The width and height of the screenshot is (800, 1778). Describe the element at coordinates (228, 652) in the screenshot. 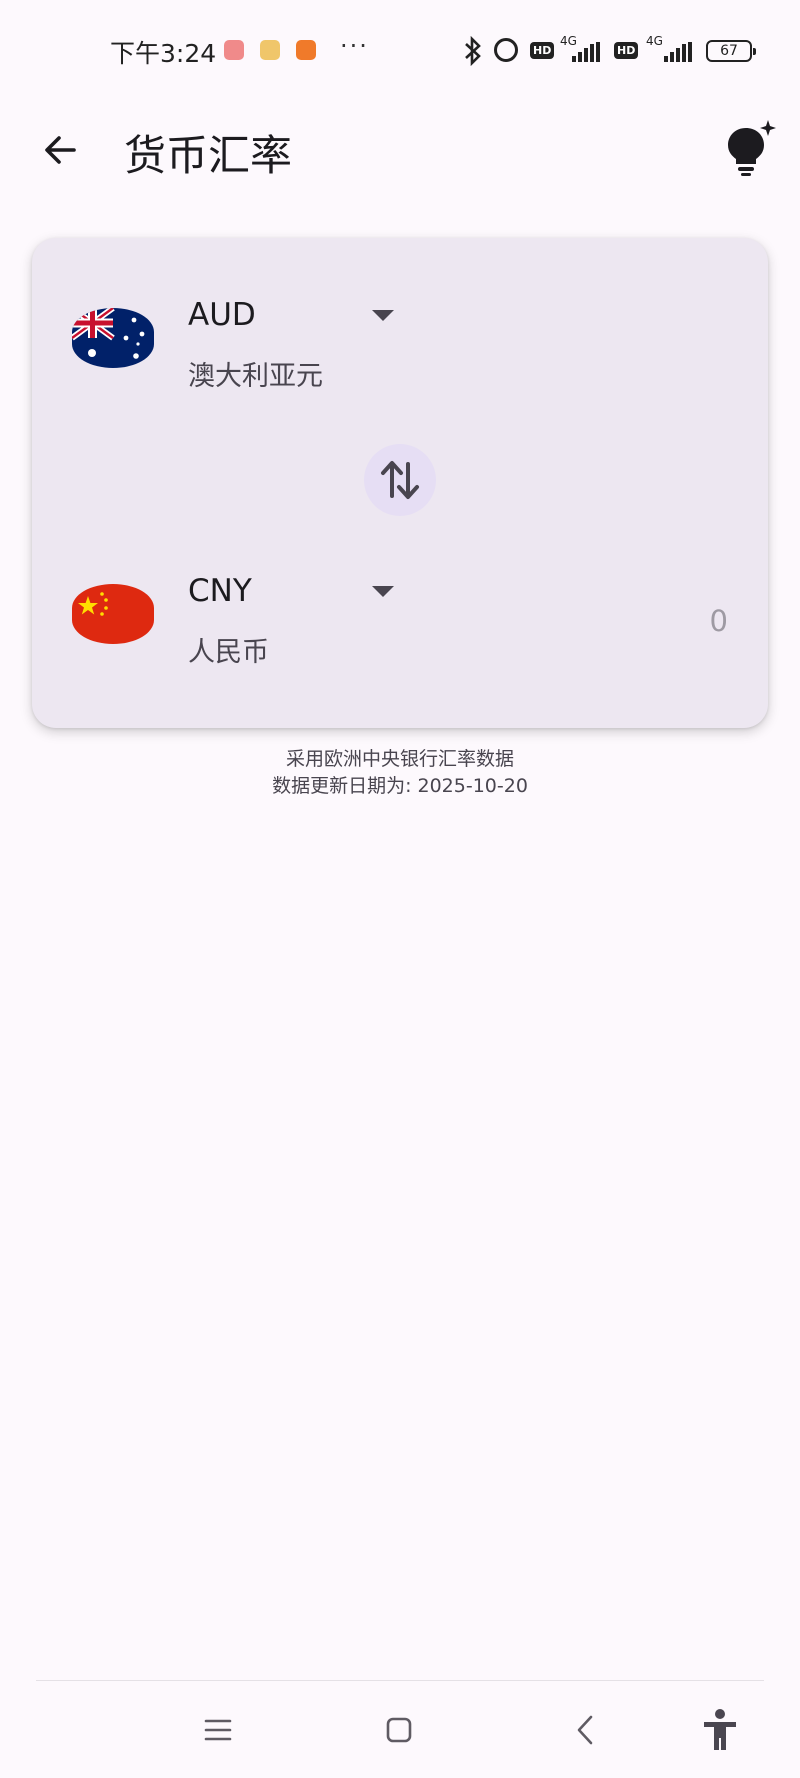

I see `to-currency-name: 人民币` at that location.